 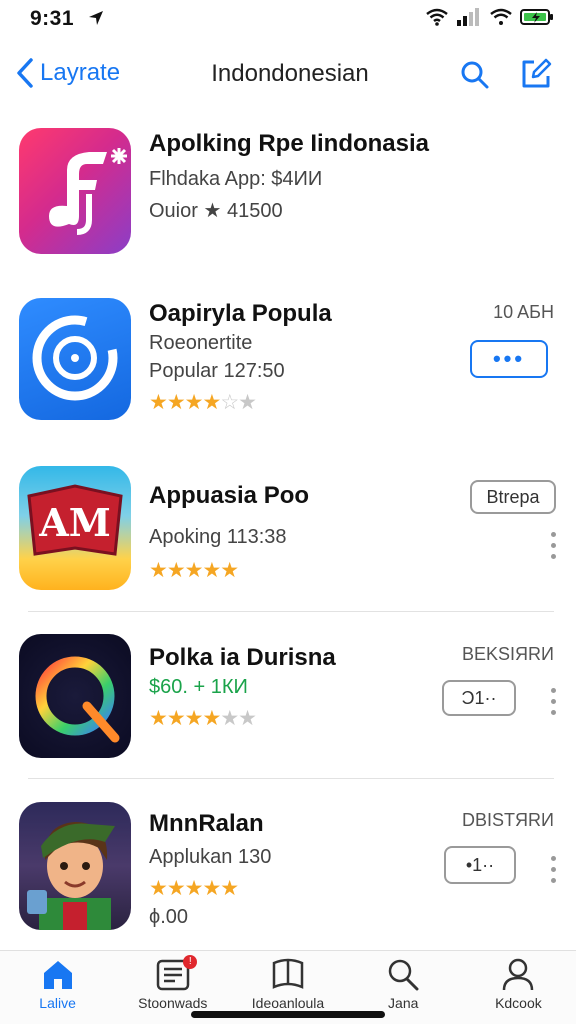 What do you see at coordinates (198, 687) in the screenshot?
I see `app-price: $60. + 1КИ` at bounding box center [198, 687].